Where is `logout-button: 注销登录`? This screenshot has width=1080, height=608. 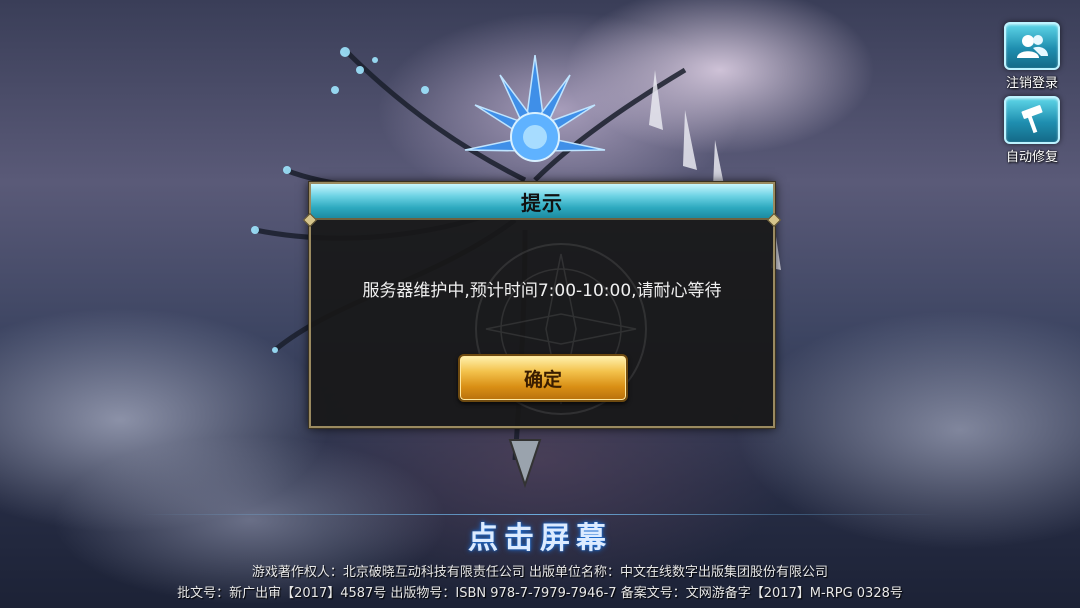 logout-button: 注销登录 is located at coordinates (1032, 56).